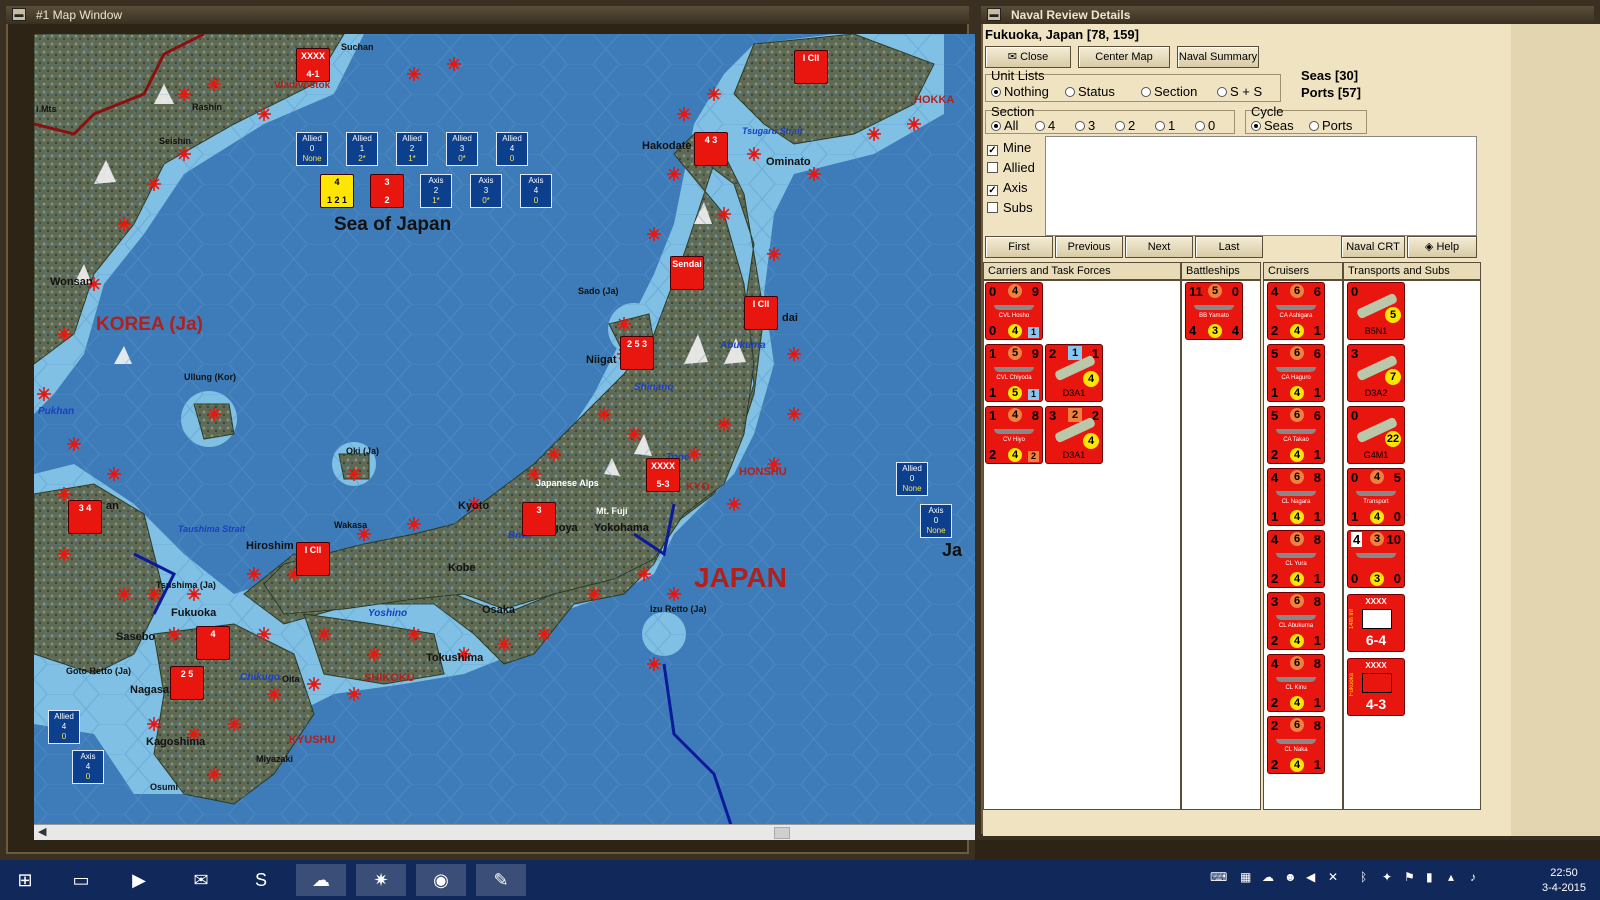  Describe the element at coordinates (1376, 373) in the screenshot. I see `unit-plane-d3a2: 3 7 D3A2` at that location.